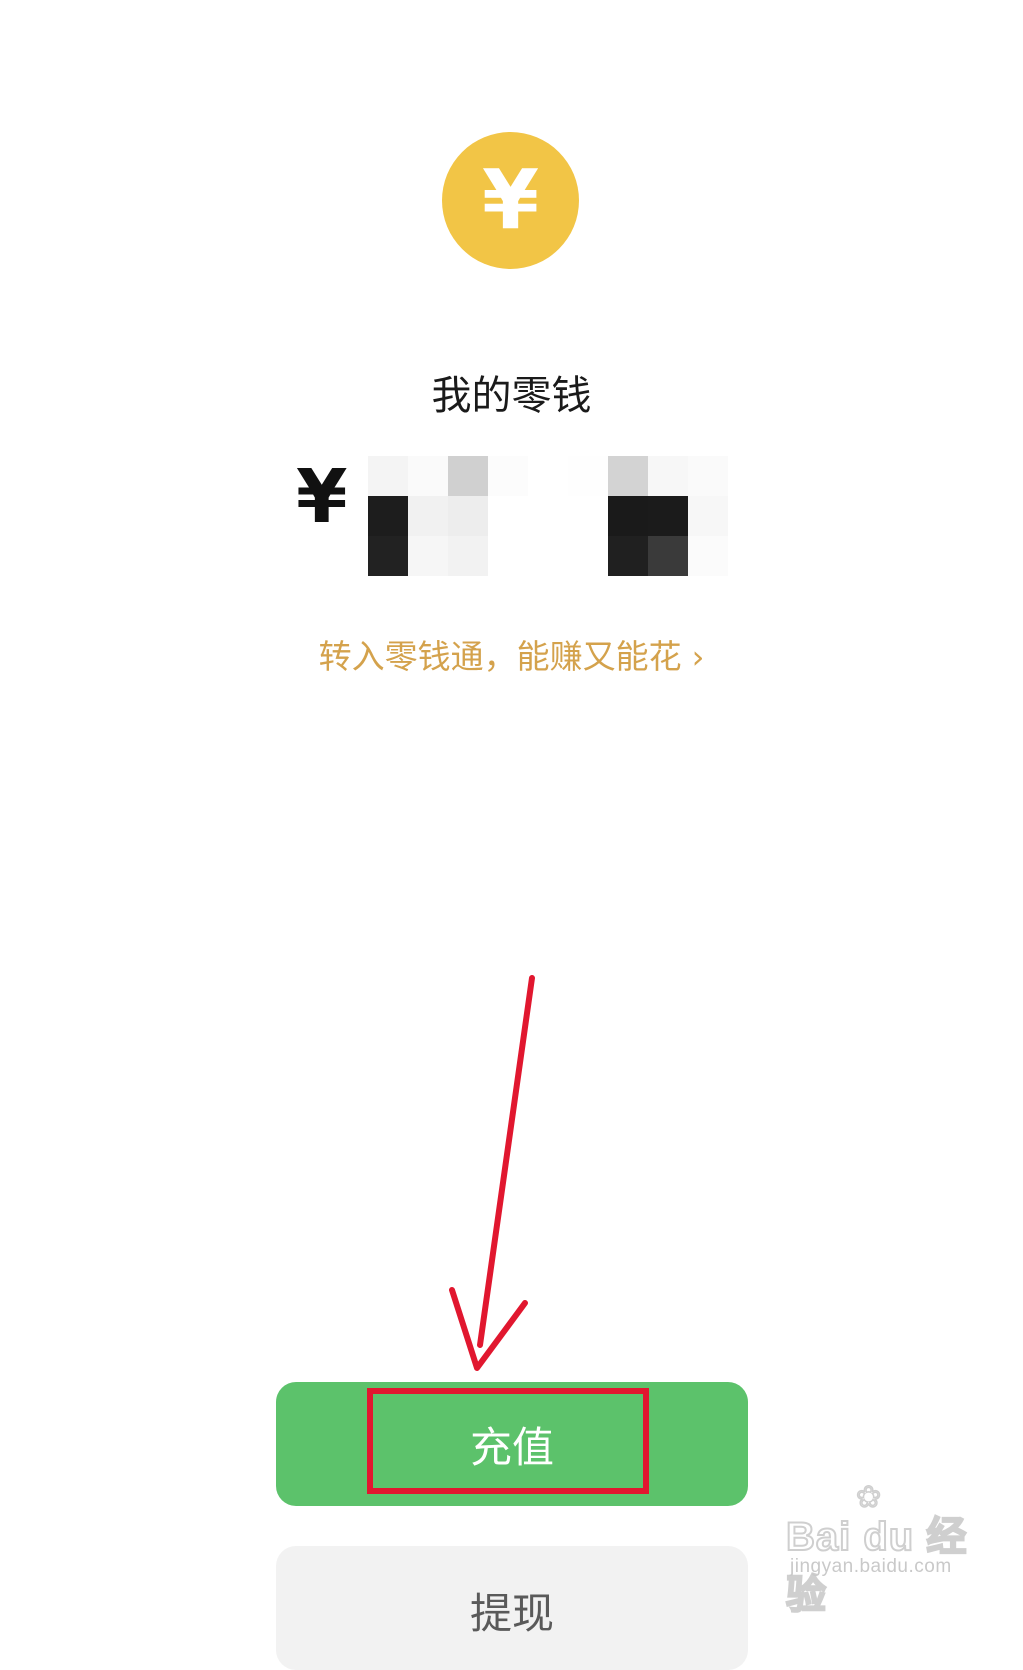  Describe the element at coordinates (895, 1549) in the screenshot. I see `baidu-watermark: ❀ Bai du 经验 jingyan.baidu.com` at that location.